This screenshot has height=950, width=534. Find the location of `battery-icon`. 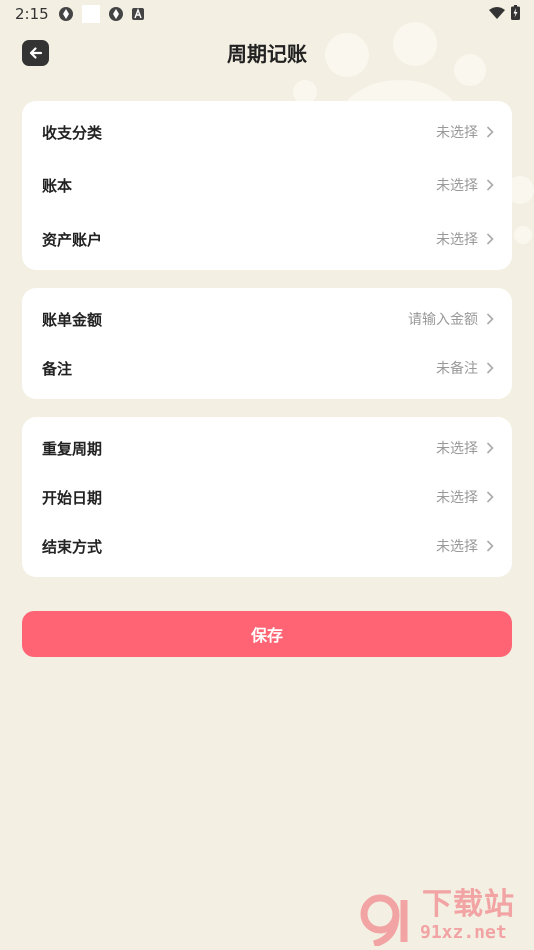

battery-icon is located at coordinates (515, 12).